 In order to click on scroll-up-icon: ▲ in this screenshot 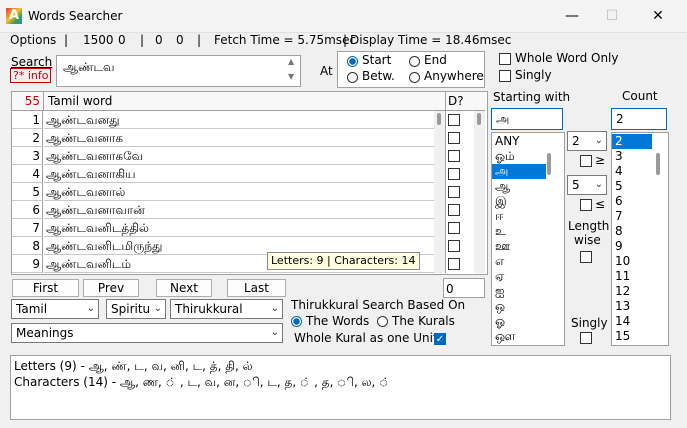, I will do `click(291, 61)`.